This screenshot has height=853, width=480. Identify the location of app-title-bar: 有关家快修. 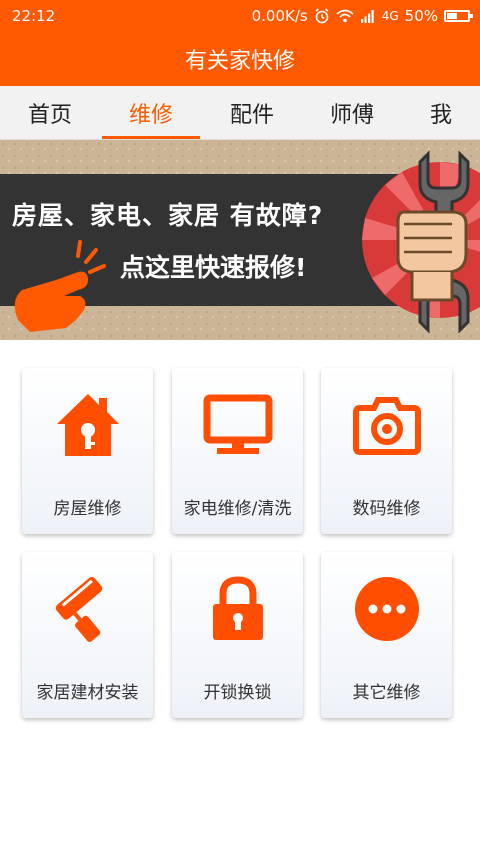
(240, 59).